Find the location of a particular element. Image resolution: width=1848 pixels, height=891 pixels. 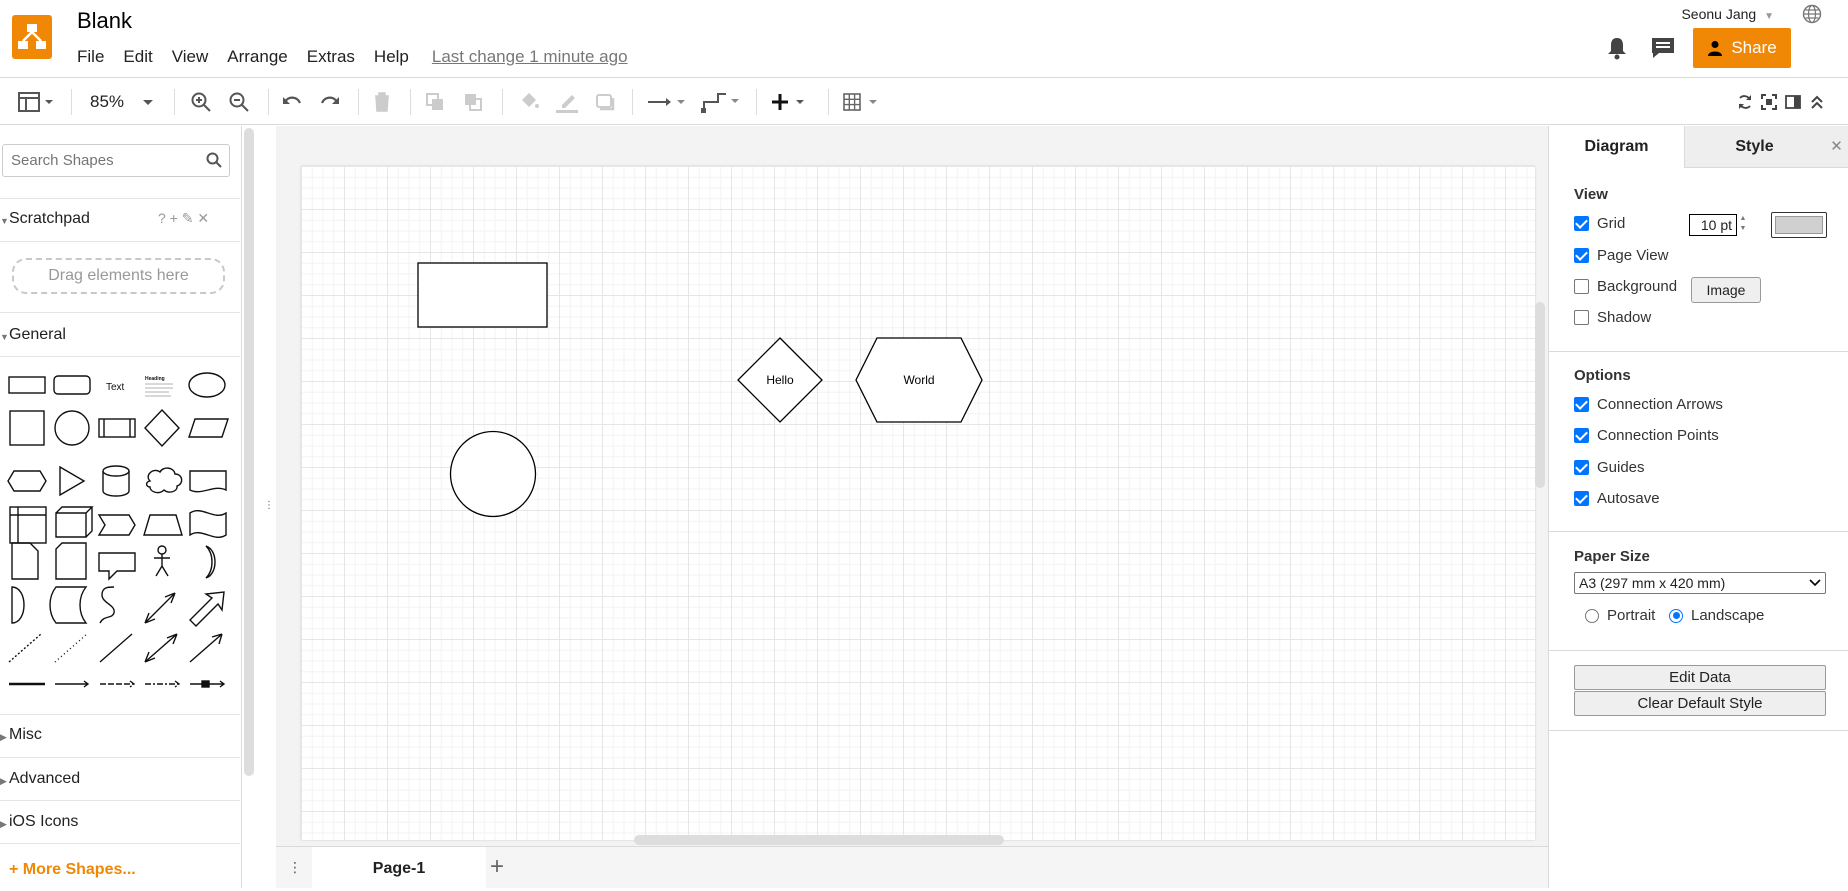

shape-circle is located at coordinates (72, 428).